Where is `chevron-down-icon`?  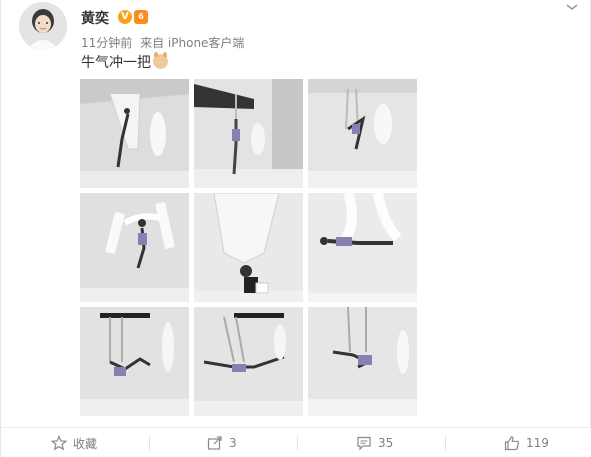 chevron-down-icon is located at coordinates (572, 7).